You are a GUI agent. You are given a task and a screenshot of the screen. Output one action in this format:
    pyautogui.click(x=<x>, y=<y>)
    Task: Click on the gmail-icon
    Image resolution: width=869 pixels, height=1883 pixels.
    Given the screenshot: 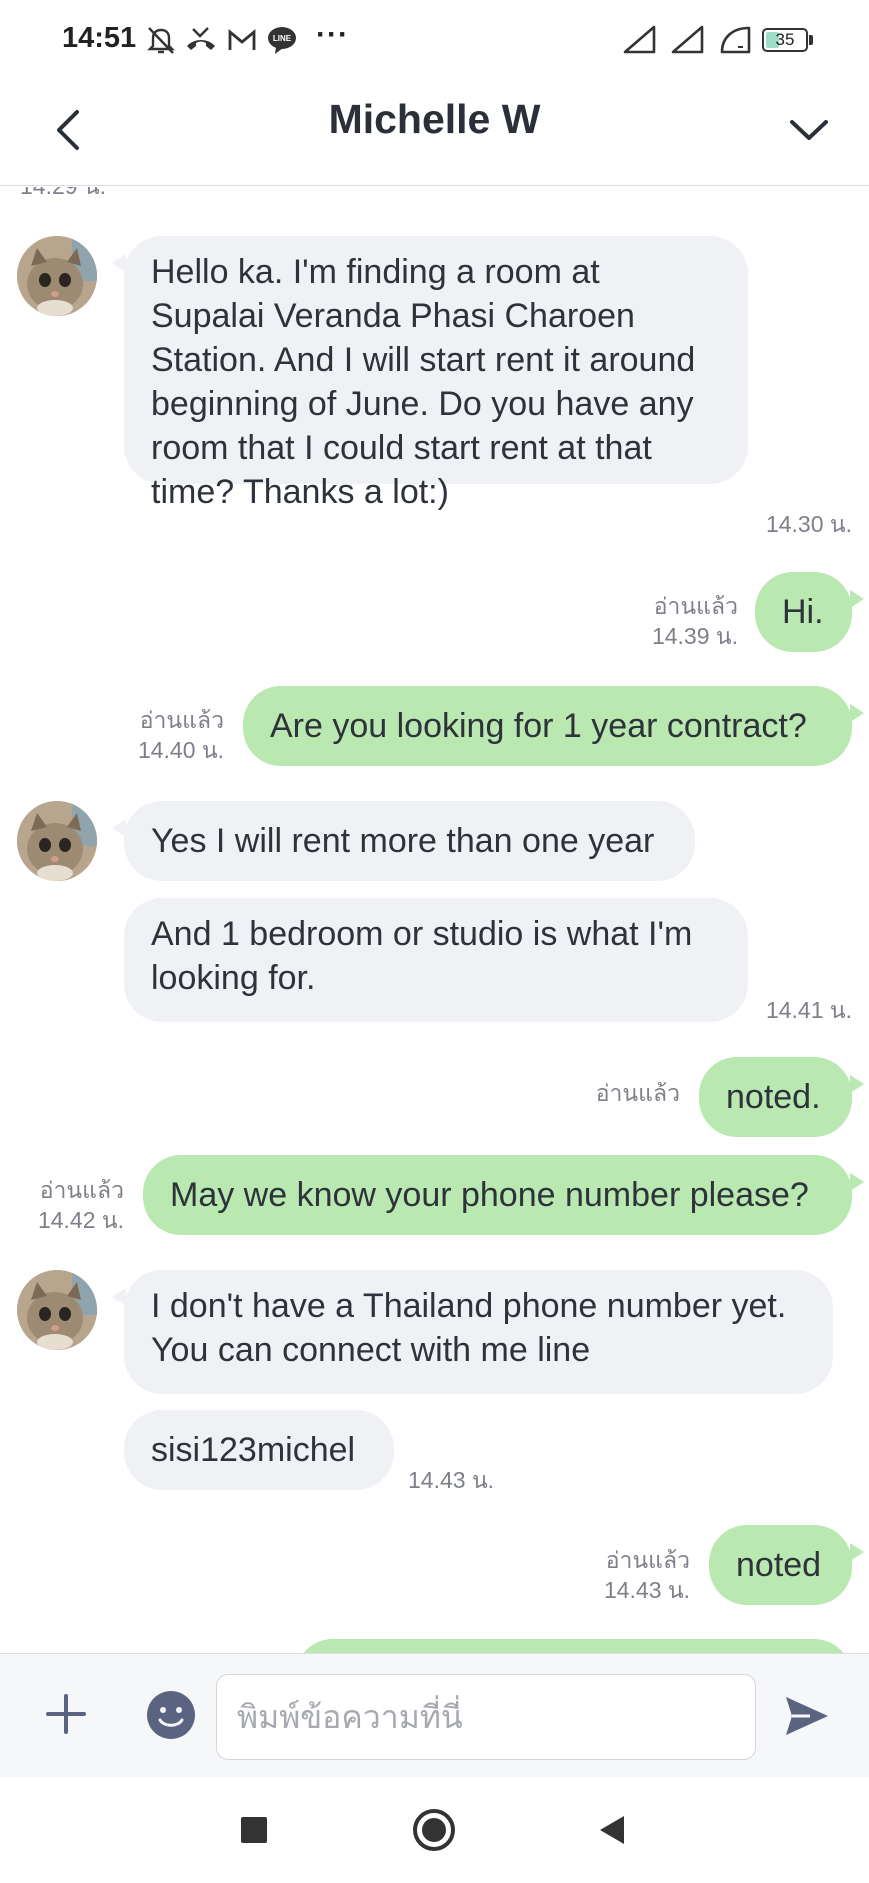 What is the action you would take?
    pyautogui.click(x=242, y=39)
    